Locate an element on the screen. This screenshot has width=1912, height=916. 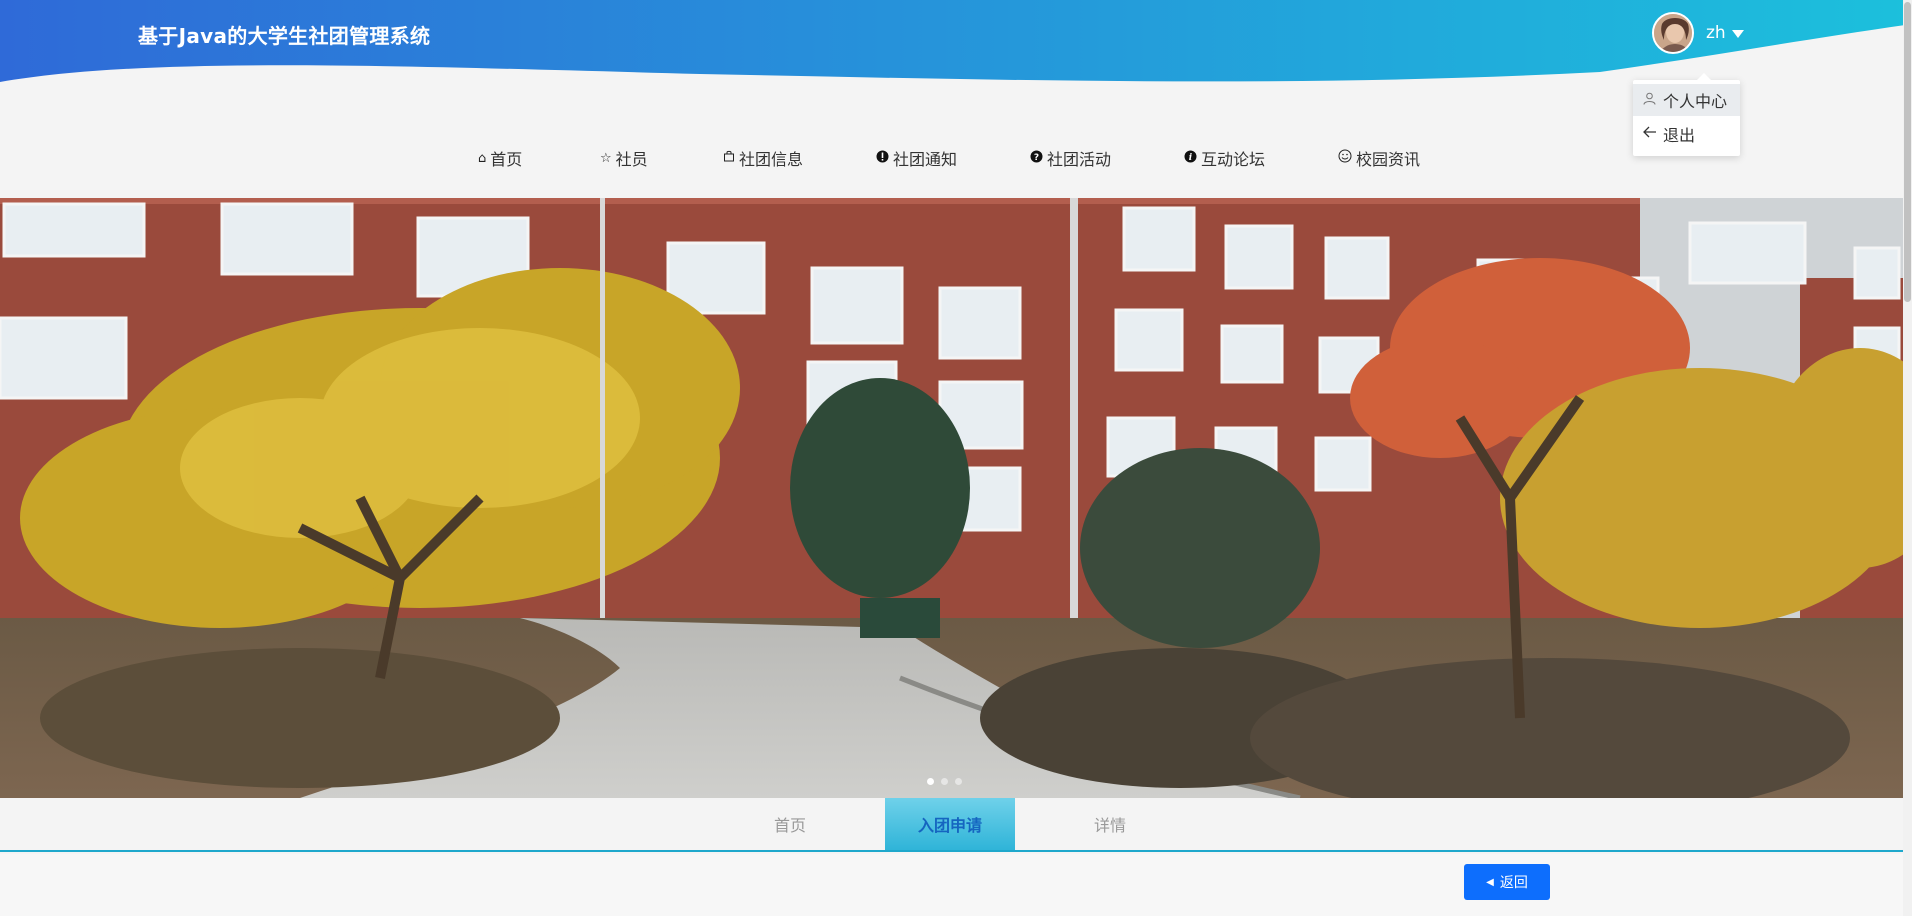
nav-item-label: 校园资讯 is located at coordinates (1388, 159).